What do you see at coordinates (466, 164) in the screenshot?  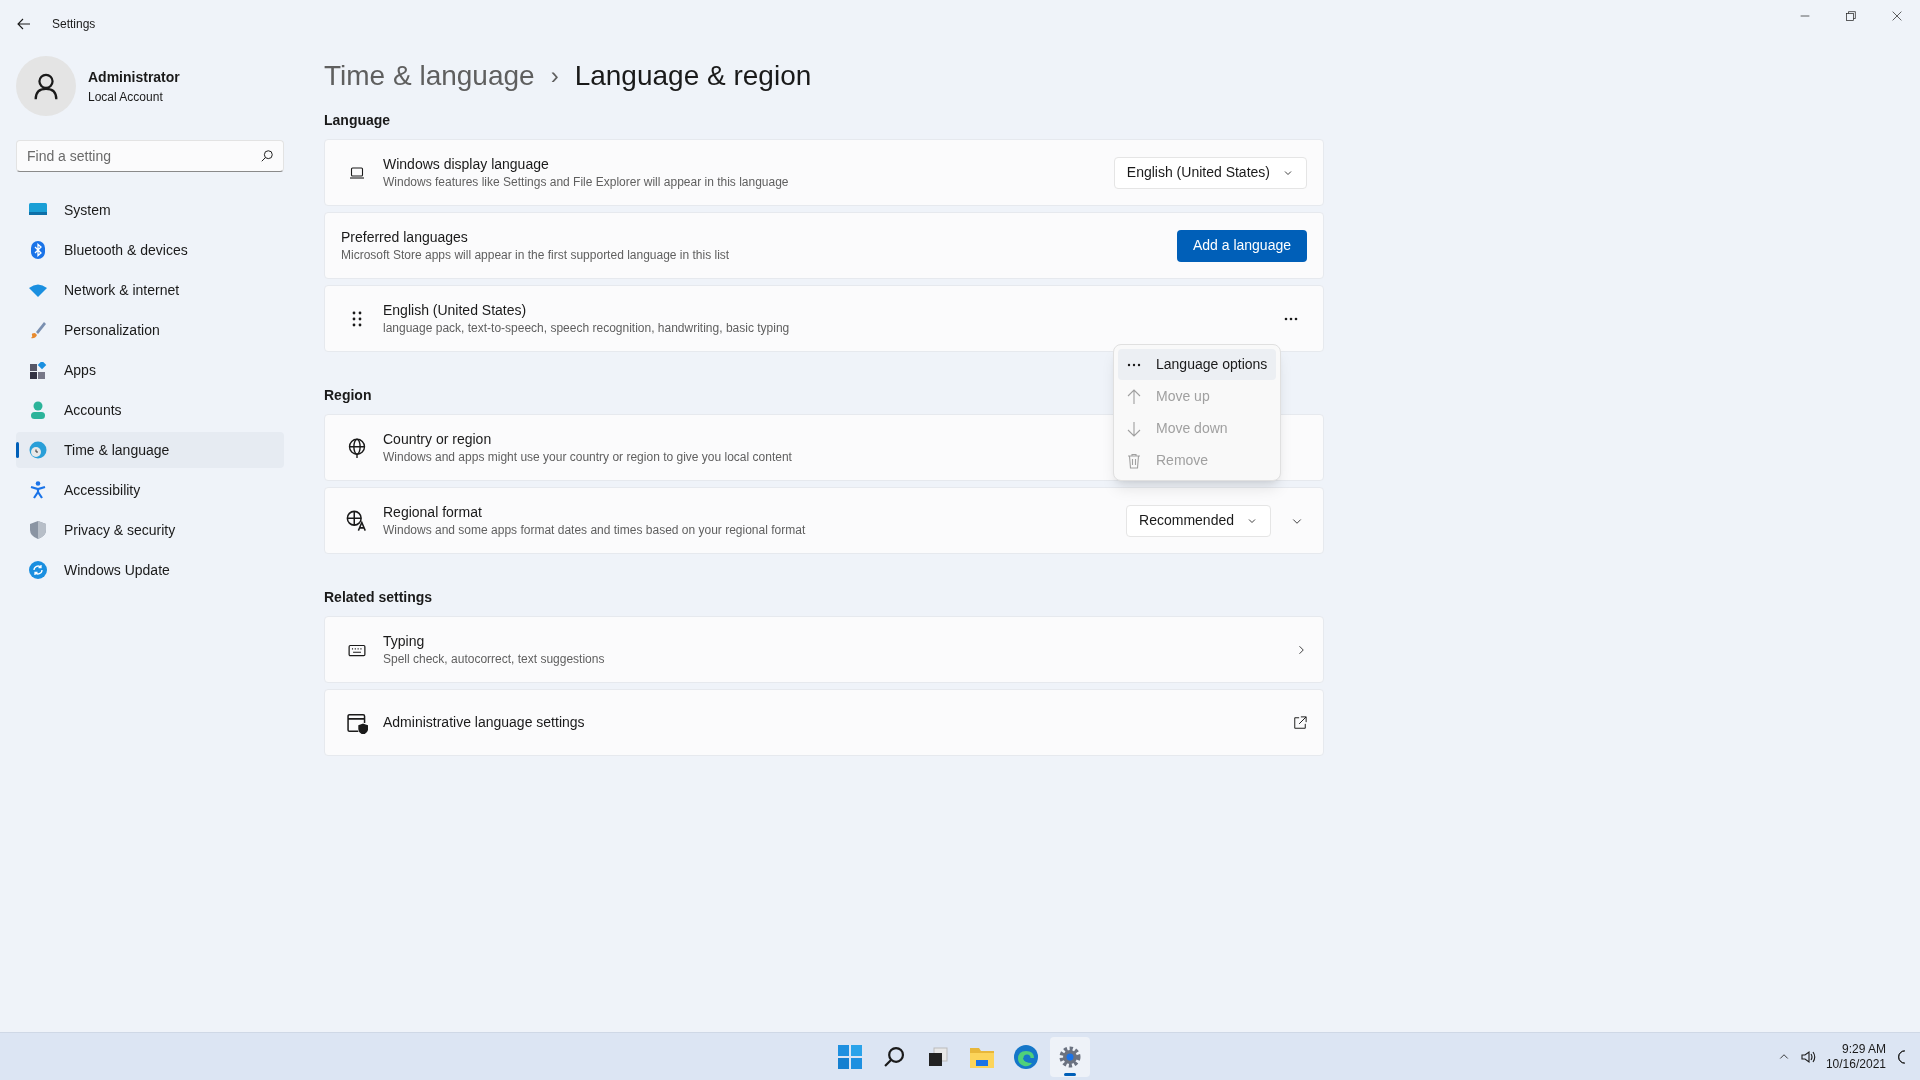 I see `card-title: Windows display language` at bounding box center [466, 164].